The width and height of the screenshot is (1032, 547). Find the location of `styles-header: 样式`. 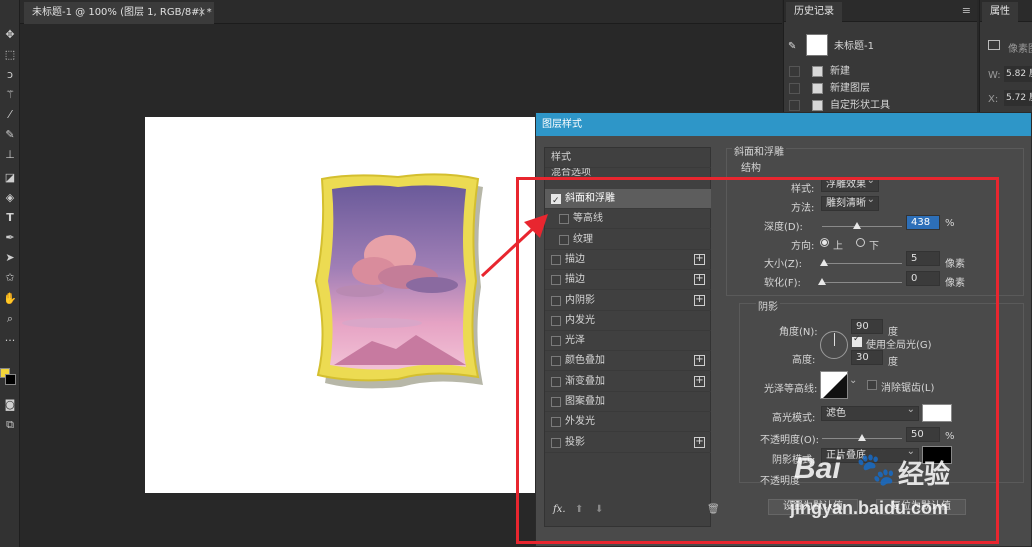

styles-header: 样式 is located at coordinates (628, 158).